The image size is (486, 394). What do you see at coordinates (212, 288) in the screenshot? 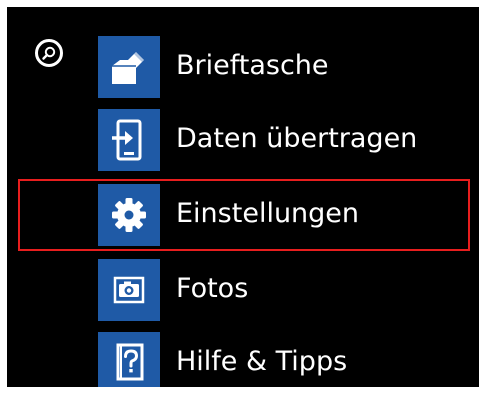
I see `app-label-fotos: Fotos` at bounding box center [212, 288].